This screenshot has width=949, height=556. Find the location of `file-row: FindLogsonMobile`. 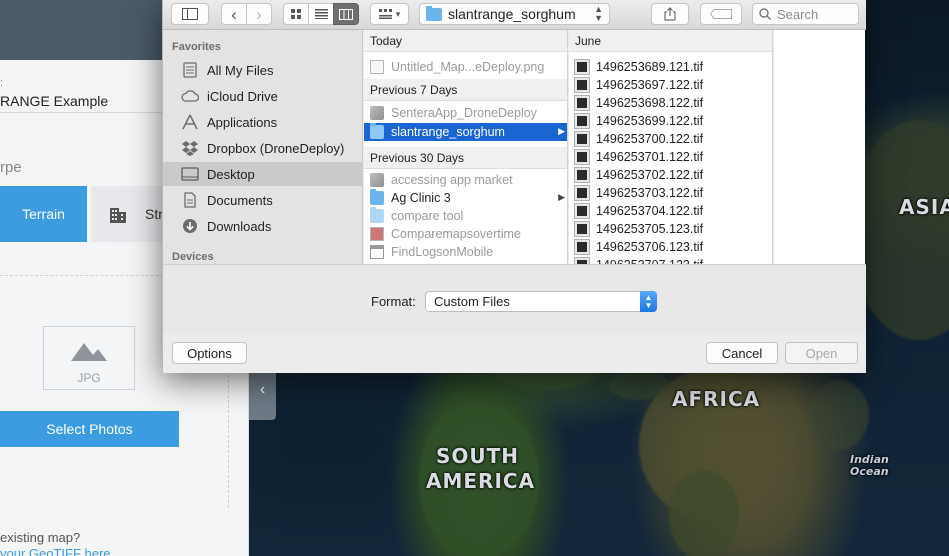

file-row: FindLogsonMobile is located at coordinates (465, 252).